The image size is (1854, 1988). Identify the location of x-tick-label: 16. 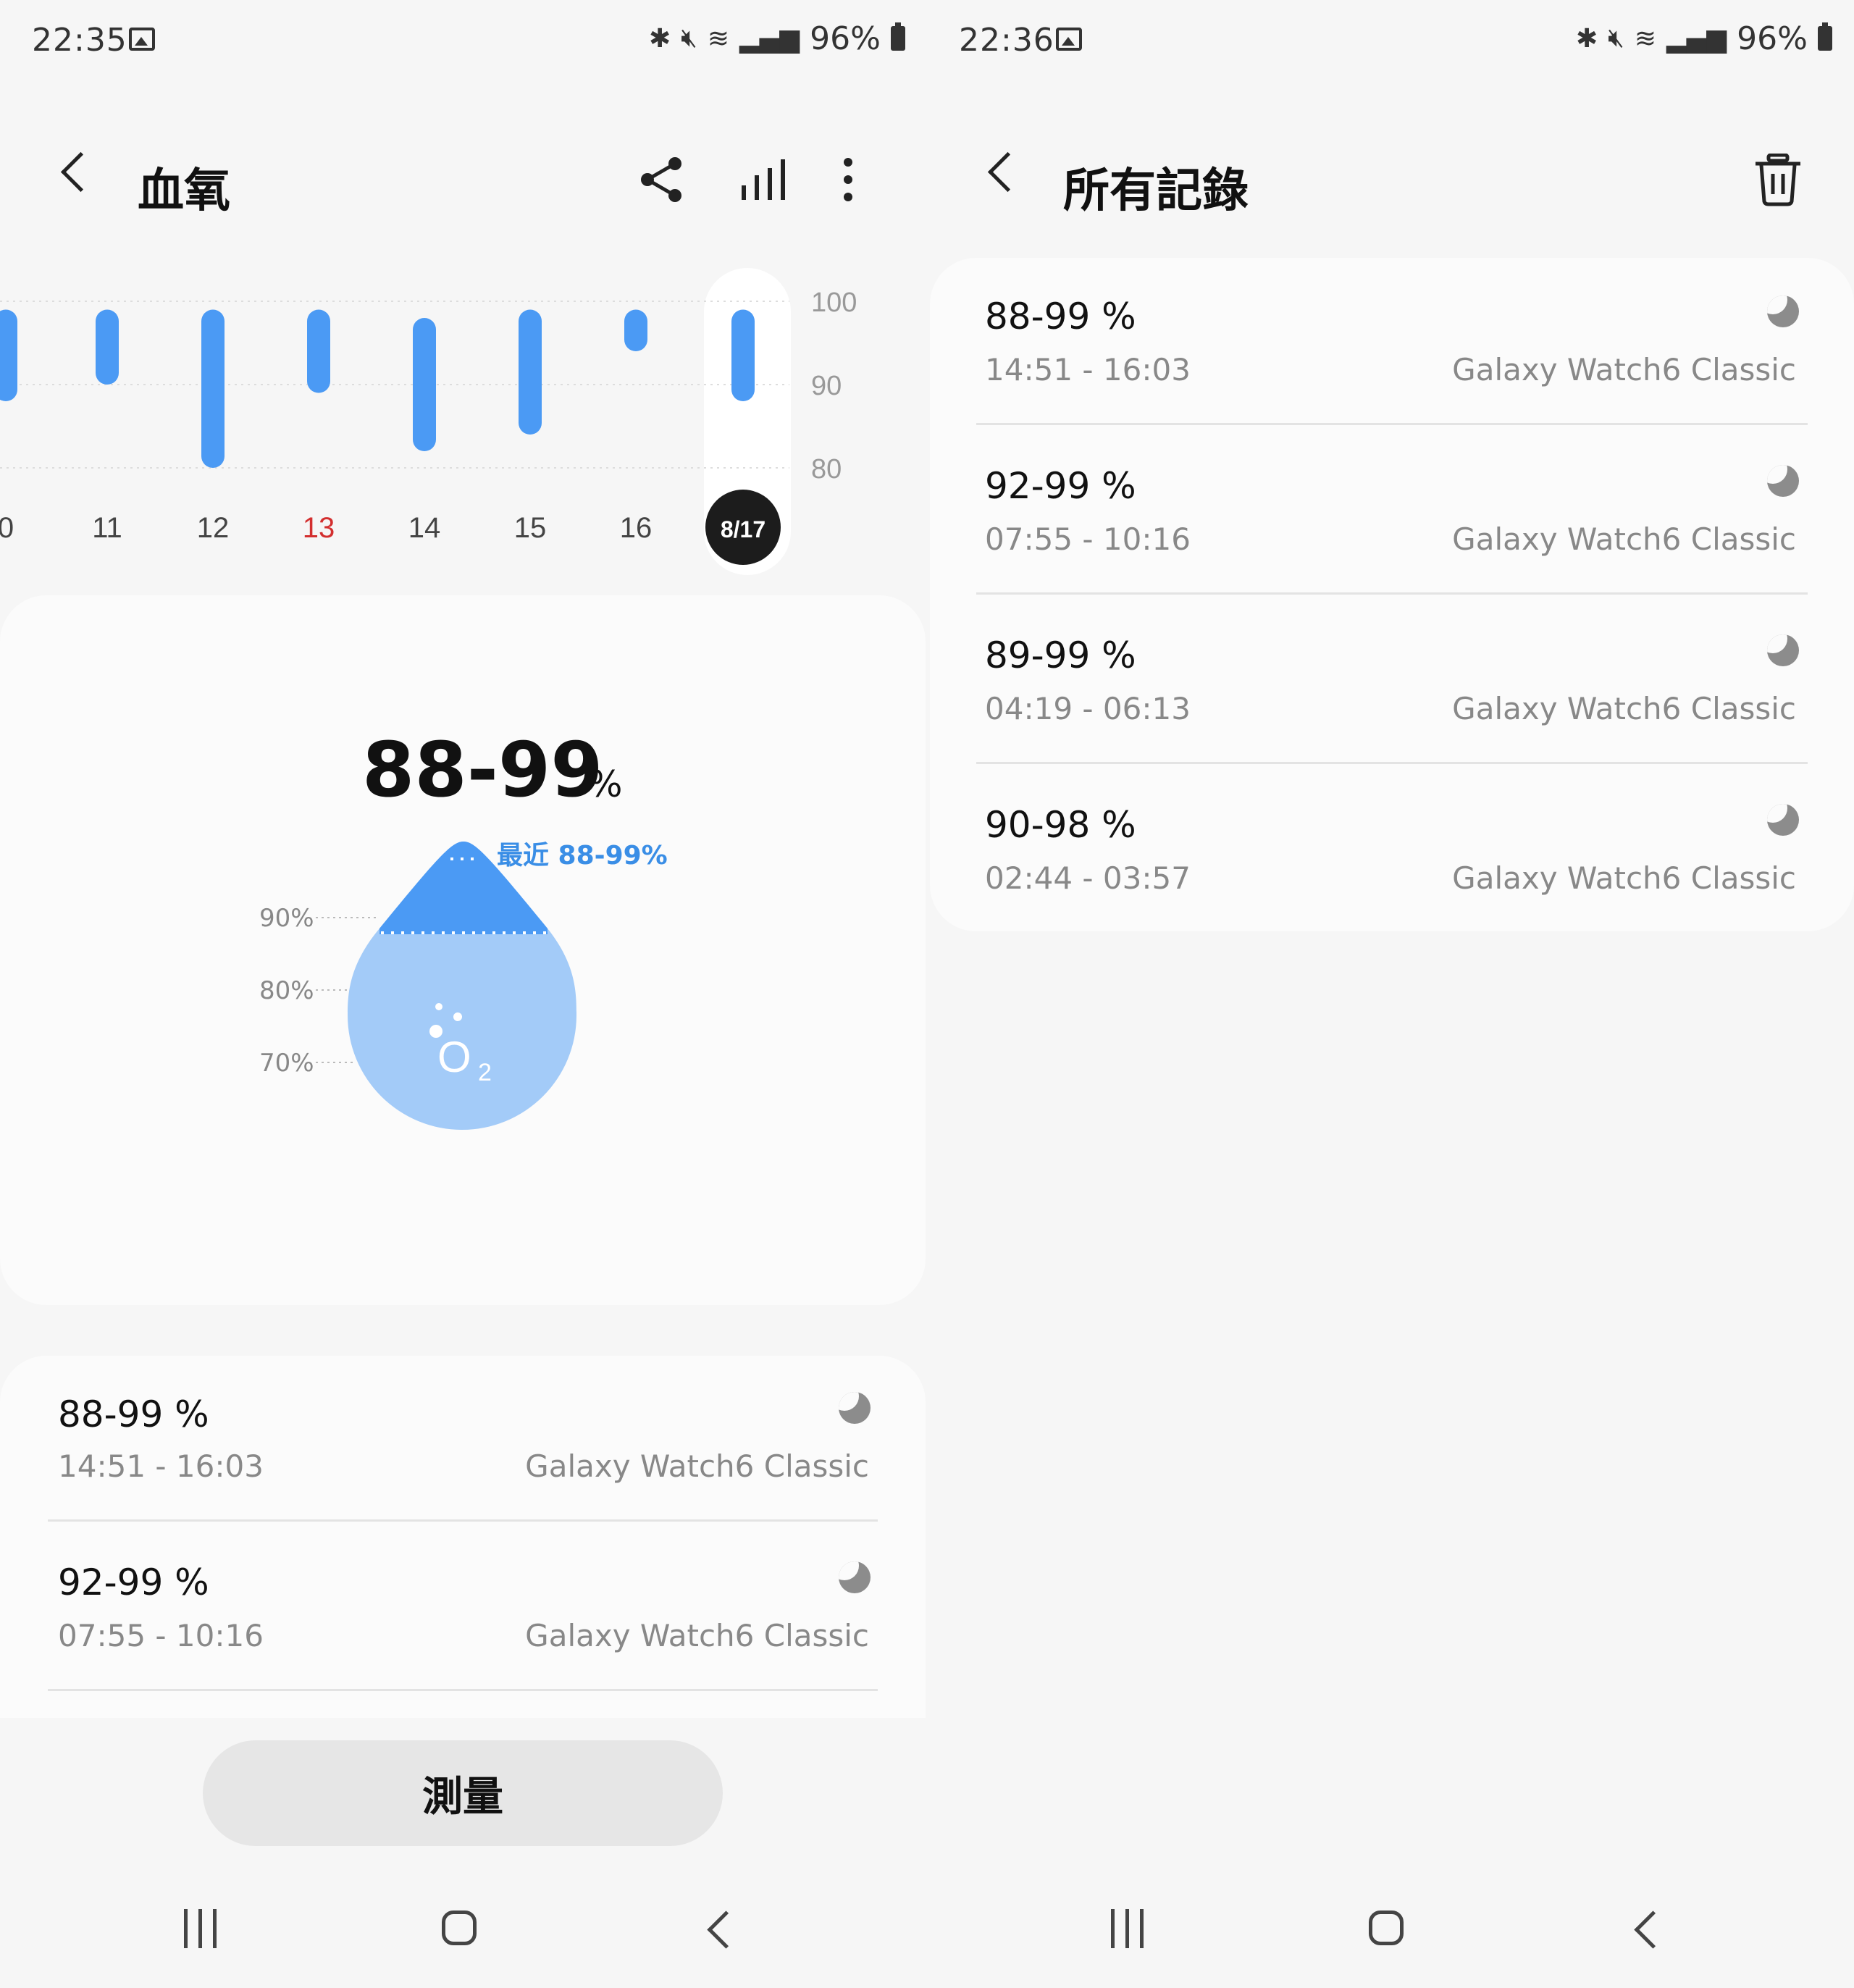
(637, 528).